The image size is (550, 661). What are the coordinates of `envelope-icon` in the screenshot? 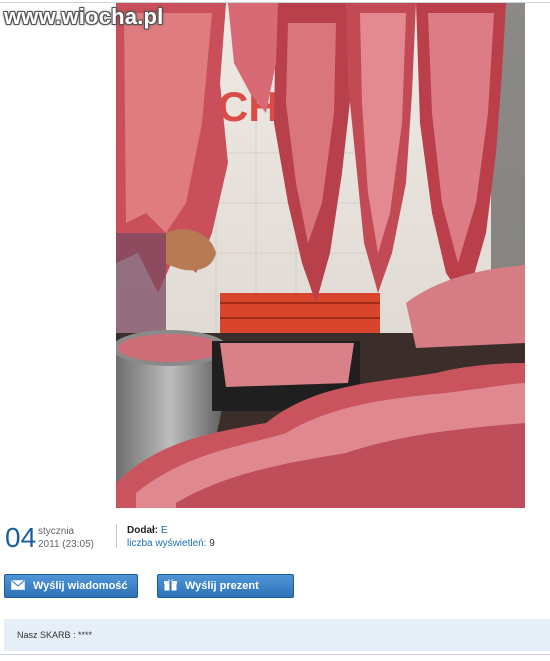 It's located at (18, 586).